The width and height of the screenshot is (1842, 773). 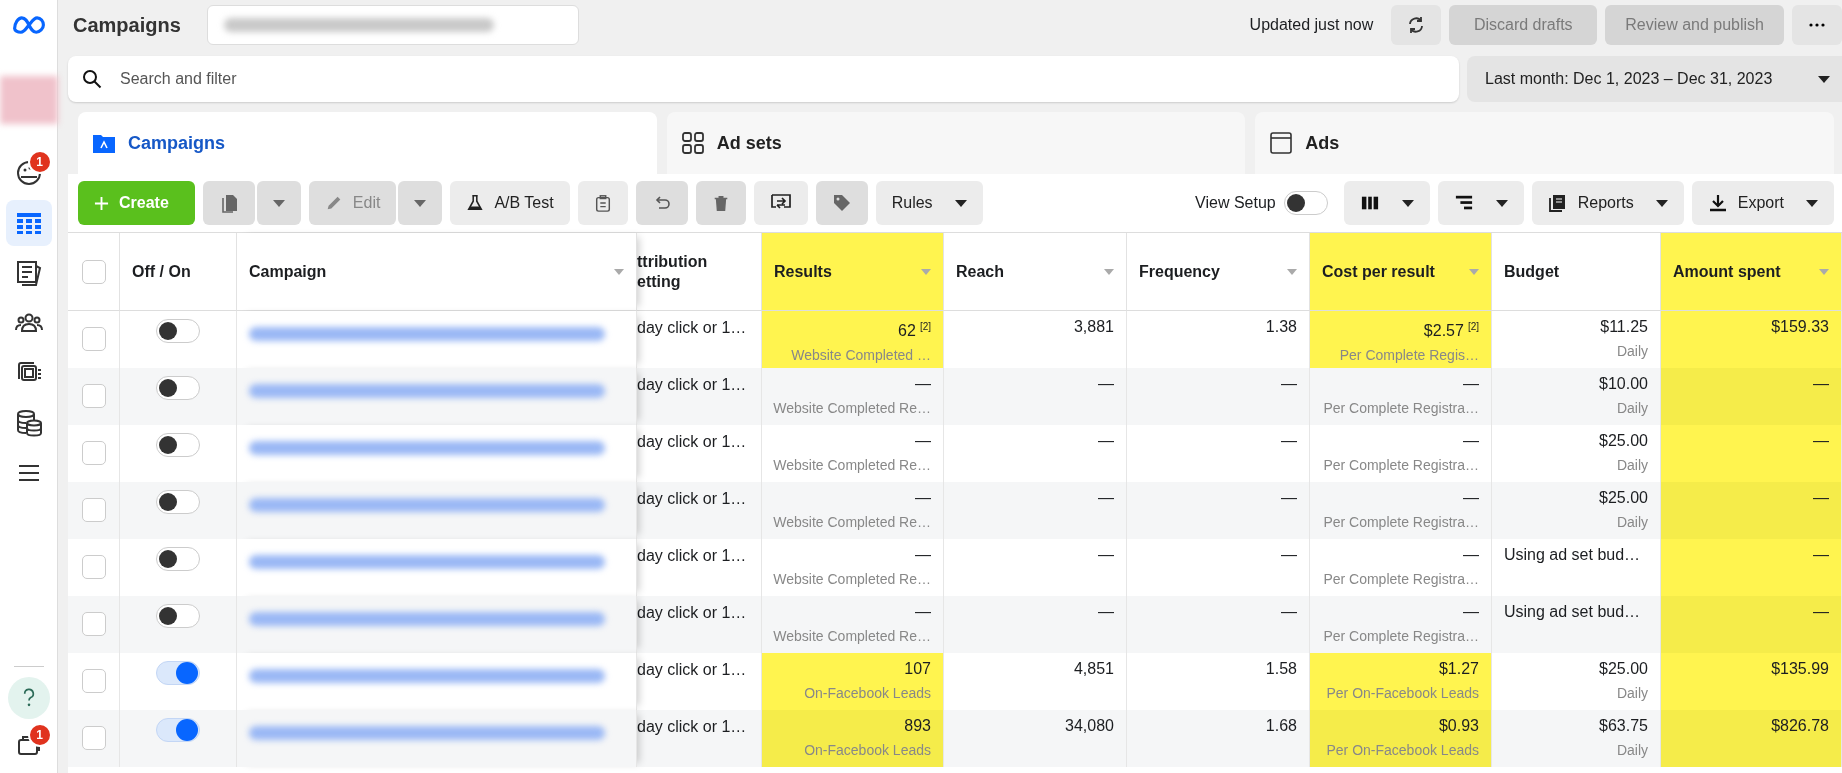 I want to click on report-icon, so click(x=1557, y=203).